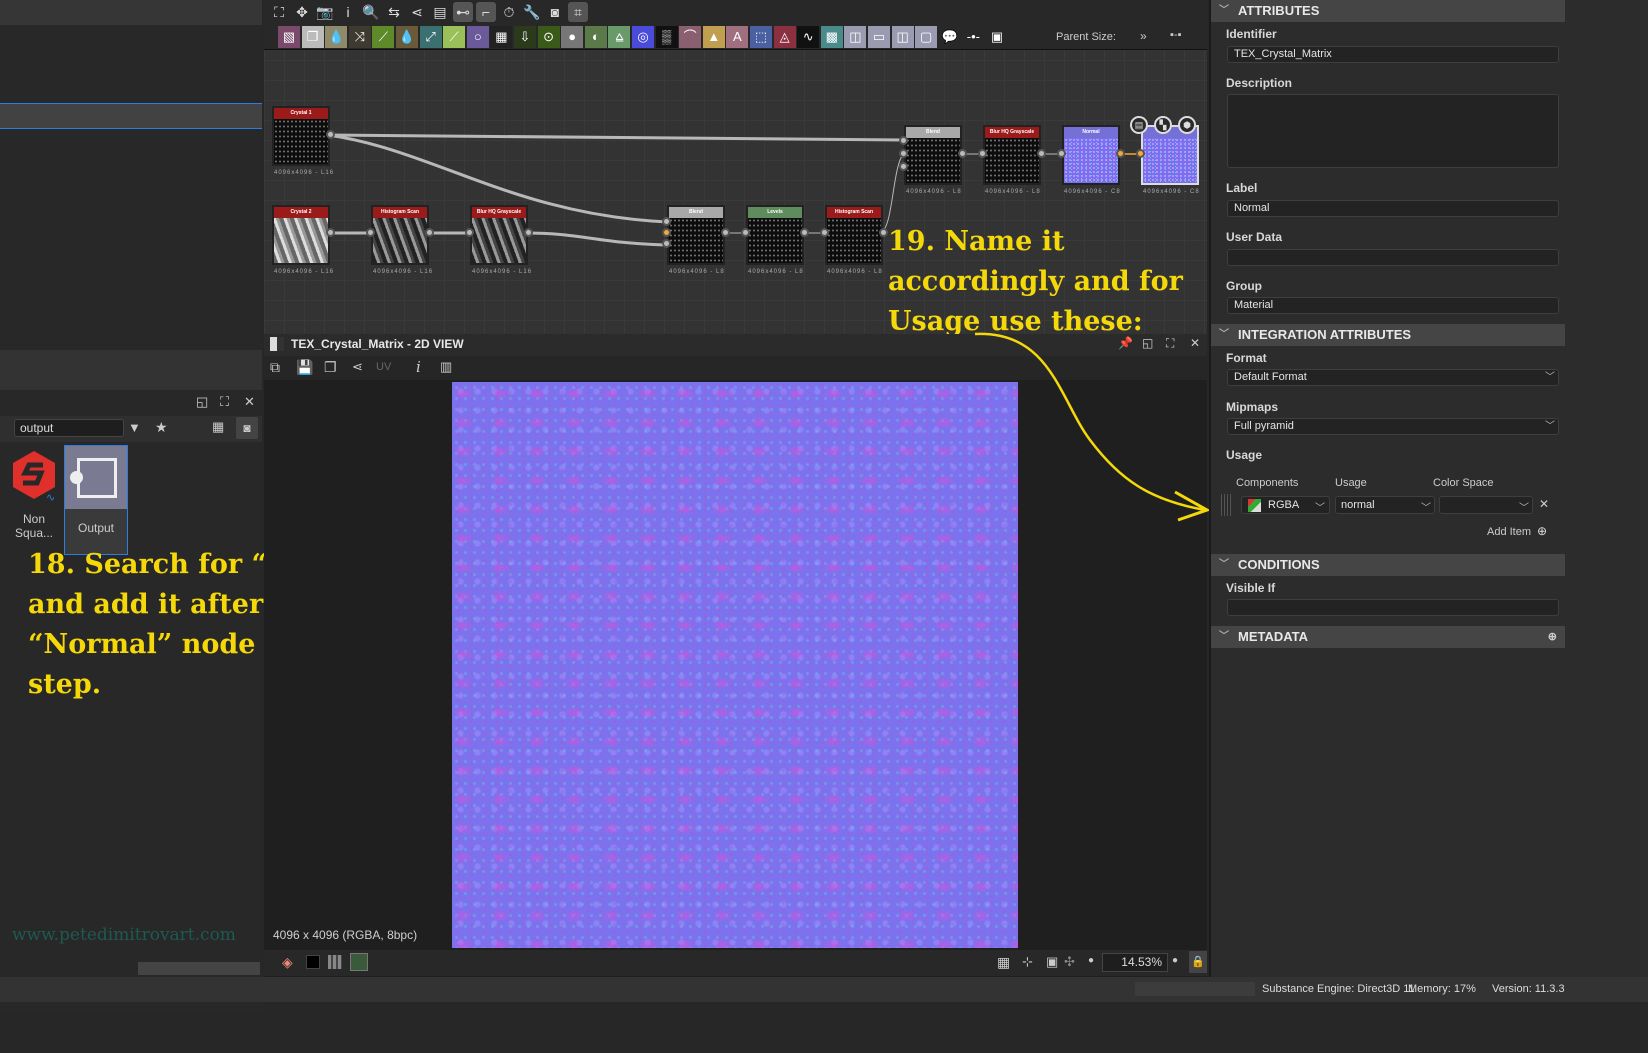  Describe the element at coordinates (1388, 335) in the screenshot. I see `section-integration-attributes: ﹀ INTEGRATION ATTRIBUTES` at that location.